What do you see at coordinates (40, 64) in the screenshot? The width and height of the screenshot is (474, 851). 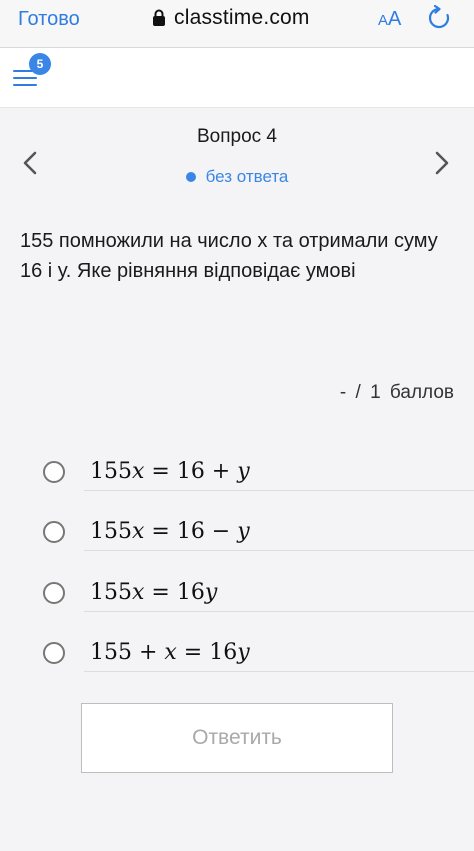 I see `notification-badge: 5` at bounding box center [40, 64].